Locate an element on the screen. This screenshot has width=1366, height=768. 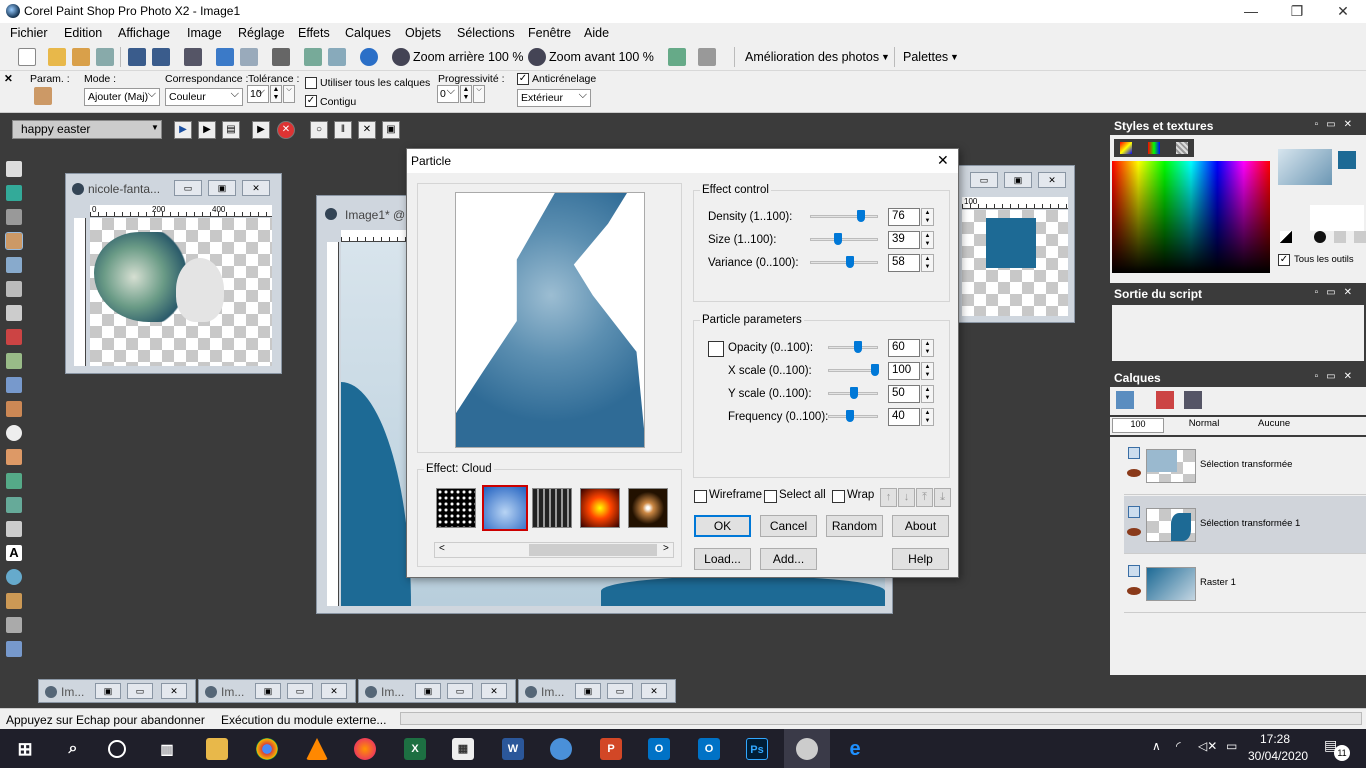
variance-spinner: ▲ ▼ is located at coordinates (927, 263).